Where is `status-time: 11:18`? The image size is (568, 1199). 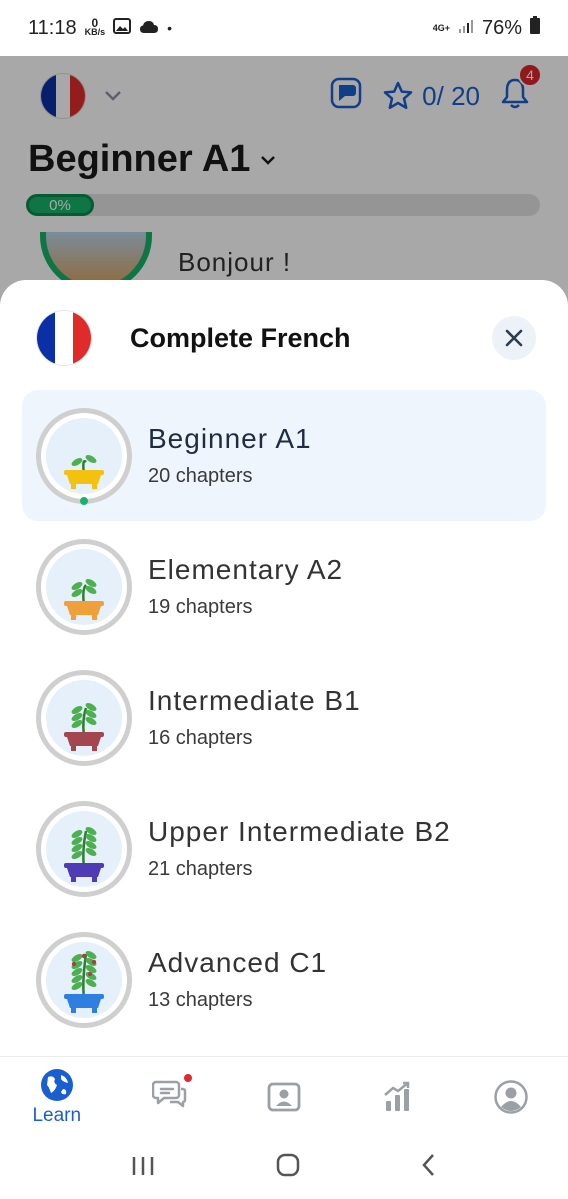
status-time: 11:18 is located at coordinates (52, 27).